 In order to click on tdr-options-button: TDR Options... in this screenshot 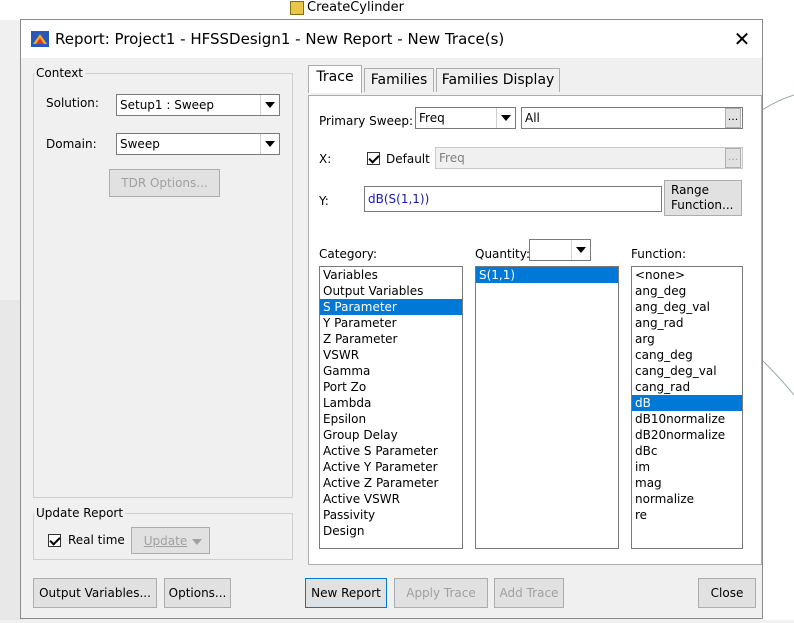, I will do `click(164, 183)`.